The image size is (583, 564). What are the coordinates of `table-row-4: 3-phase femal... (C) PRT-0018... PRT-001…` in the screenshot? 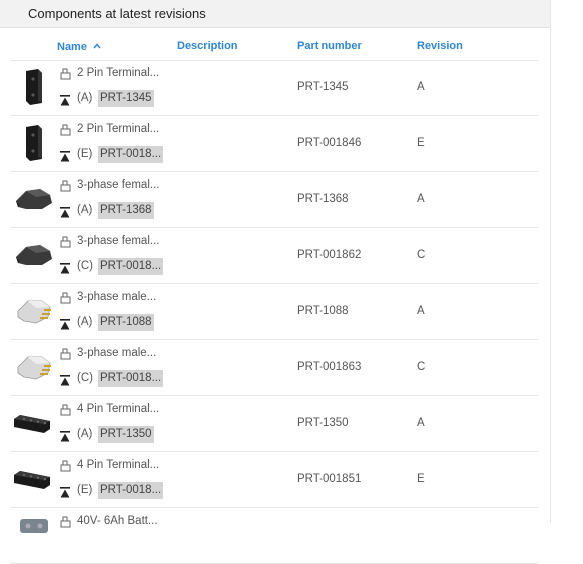 It's located at (274, 256).